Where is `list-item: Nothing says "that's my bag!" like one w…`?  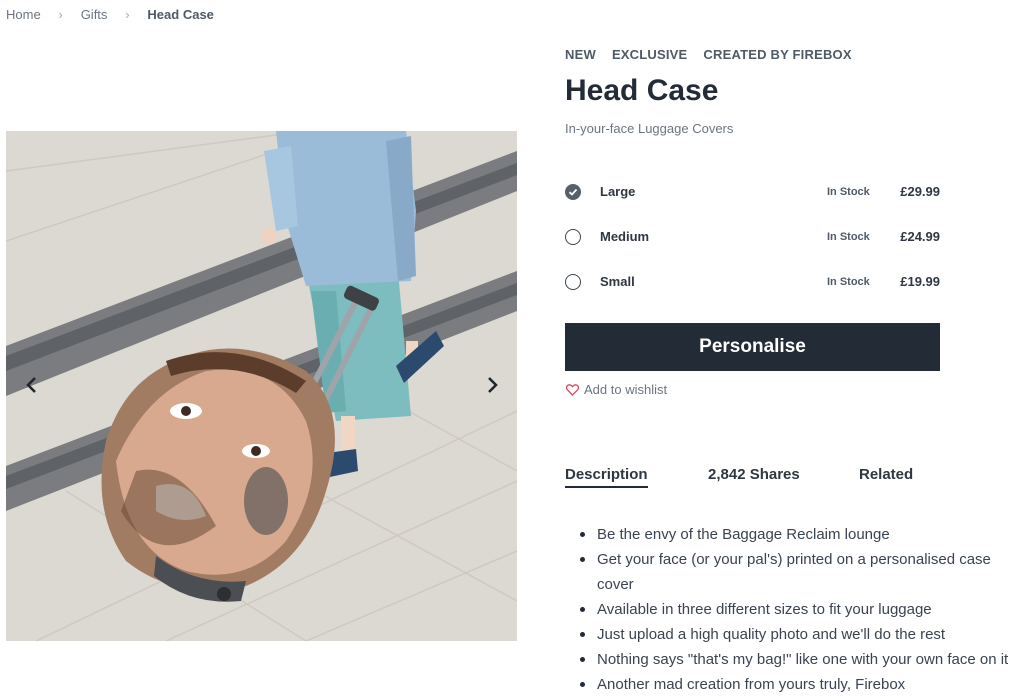
list-item: Nothing says "that's my bag!" like one w… is located at coordinates (795, 659).